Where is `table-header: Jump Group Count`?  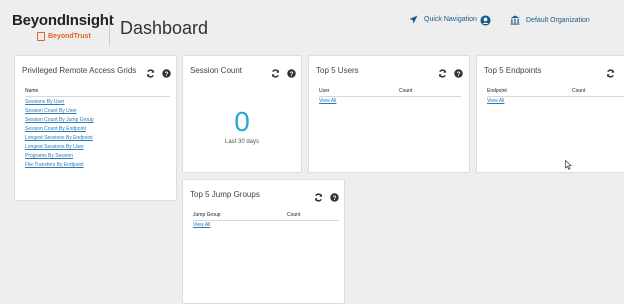 table-header: Jump Group Count is located at coordinates (266, 216).